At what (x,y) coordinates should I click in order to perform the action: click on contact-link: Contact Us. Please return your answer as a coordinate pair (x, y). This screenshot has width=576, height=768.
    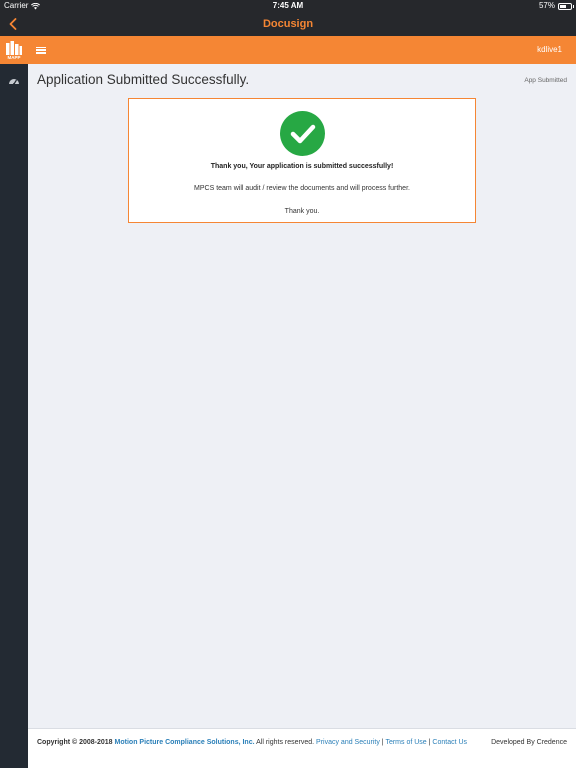
    Looking at the image, I should click on (449, 742).